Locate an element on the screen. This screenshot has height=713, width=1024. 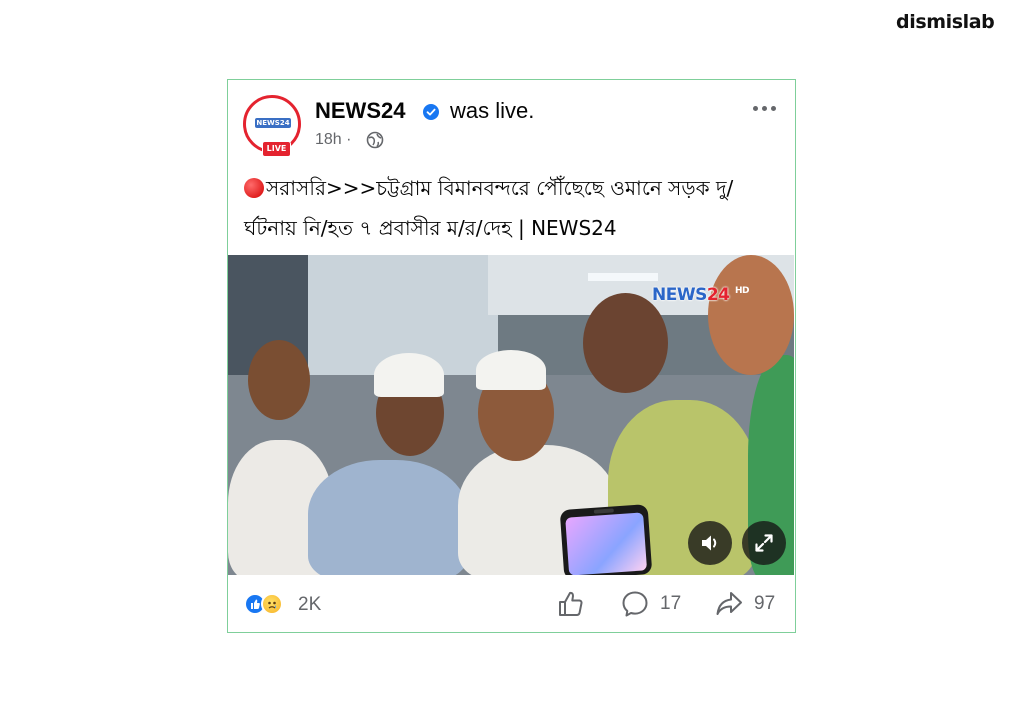
page-avatar: NEWS24 LIVE is located at coordinates (272, 126).